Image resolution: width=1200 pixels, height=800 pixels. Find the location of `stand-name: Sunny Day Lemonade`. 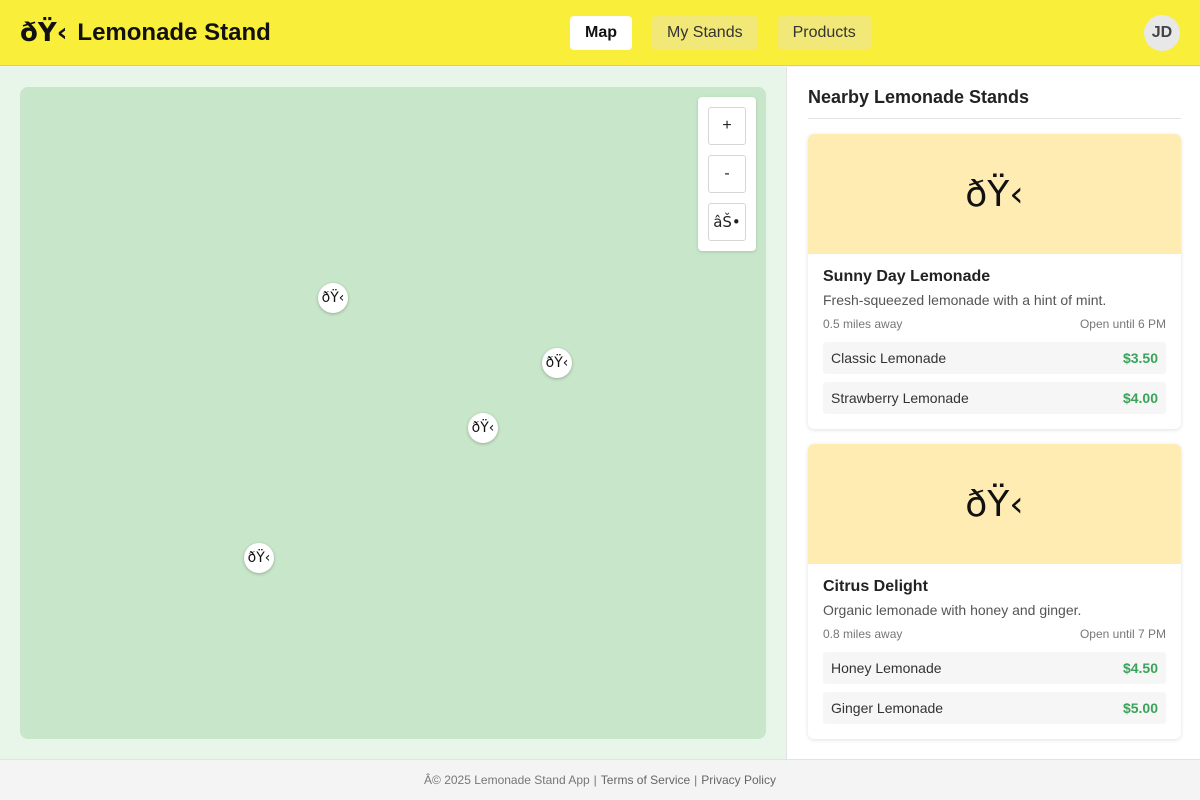

stand-name: Sunny Day Lemonade is located at coordinates (907, 276).